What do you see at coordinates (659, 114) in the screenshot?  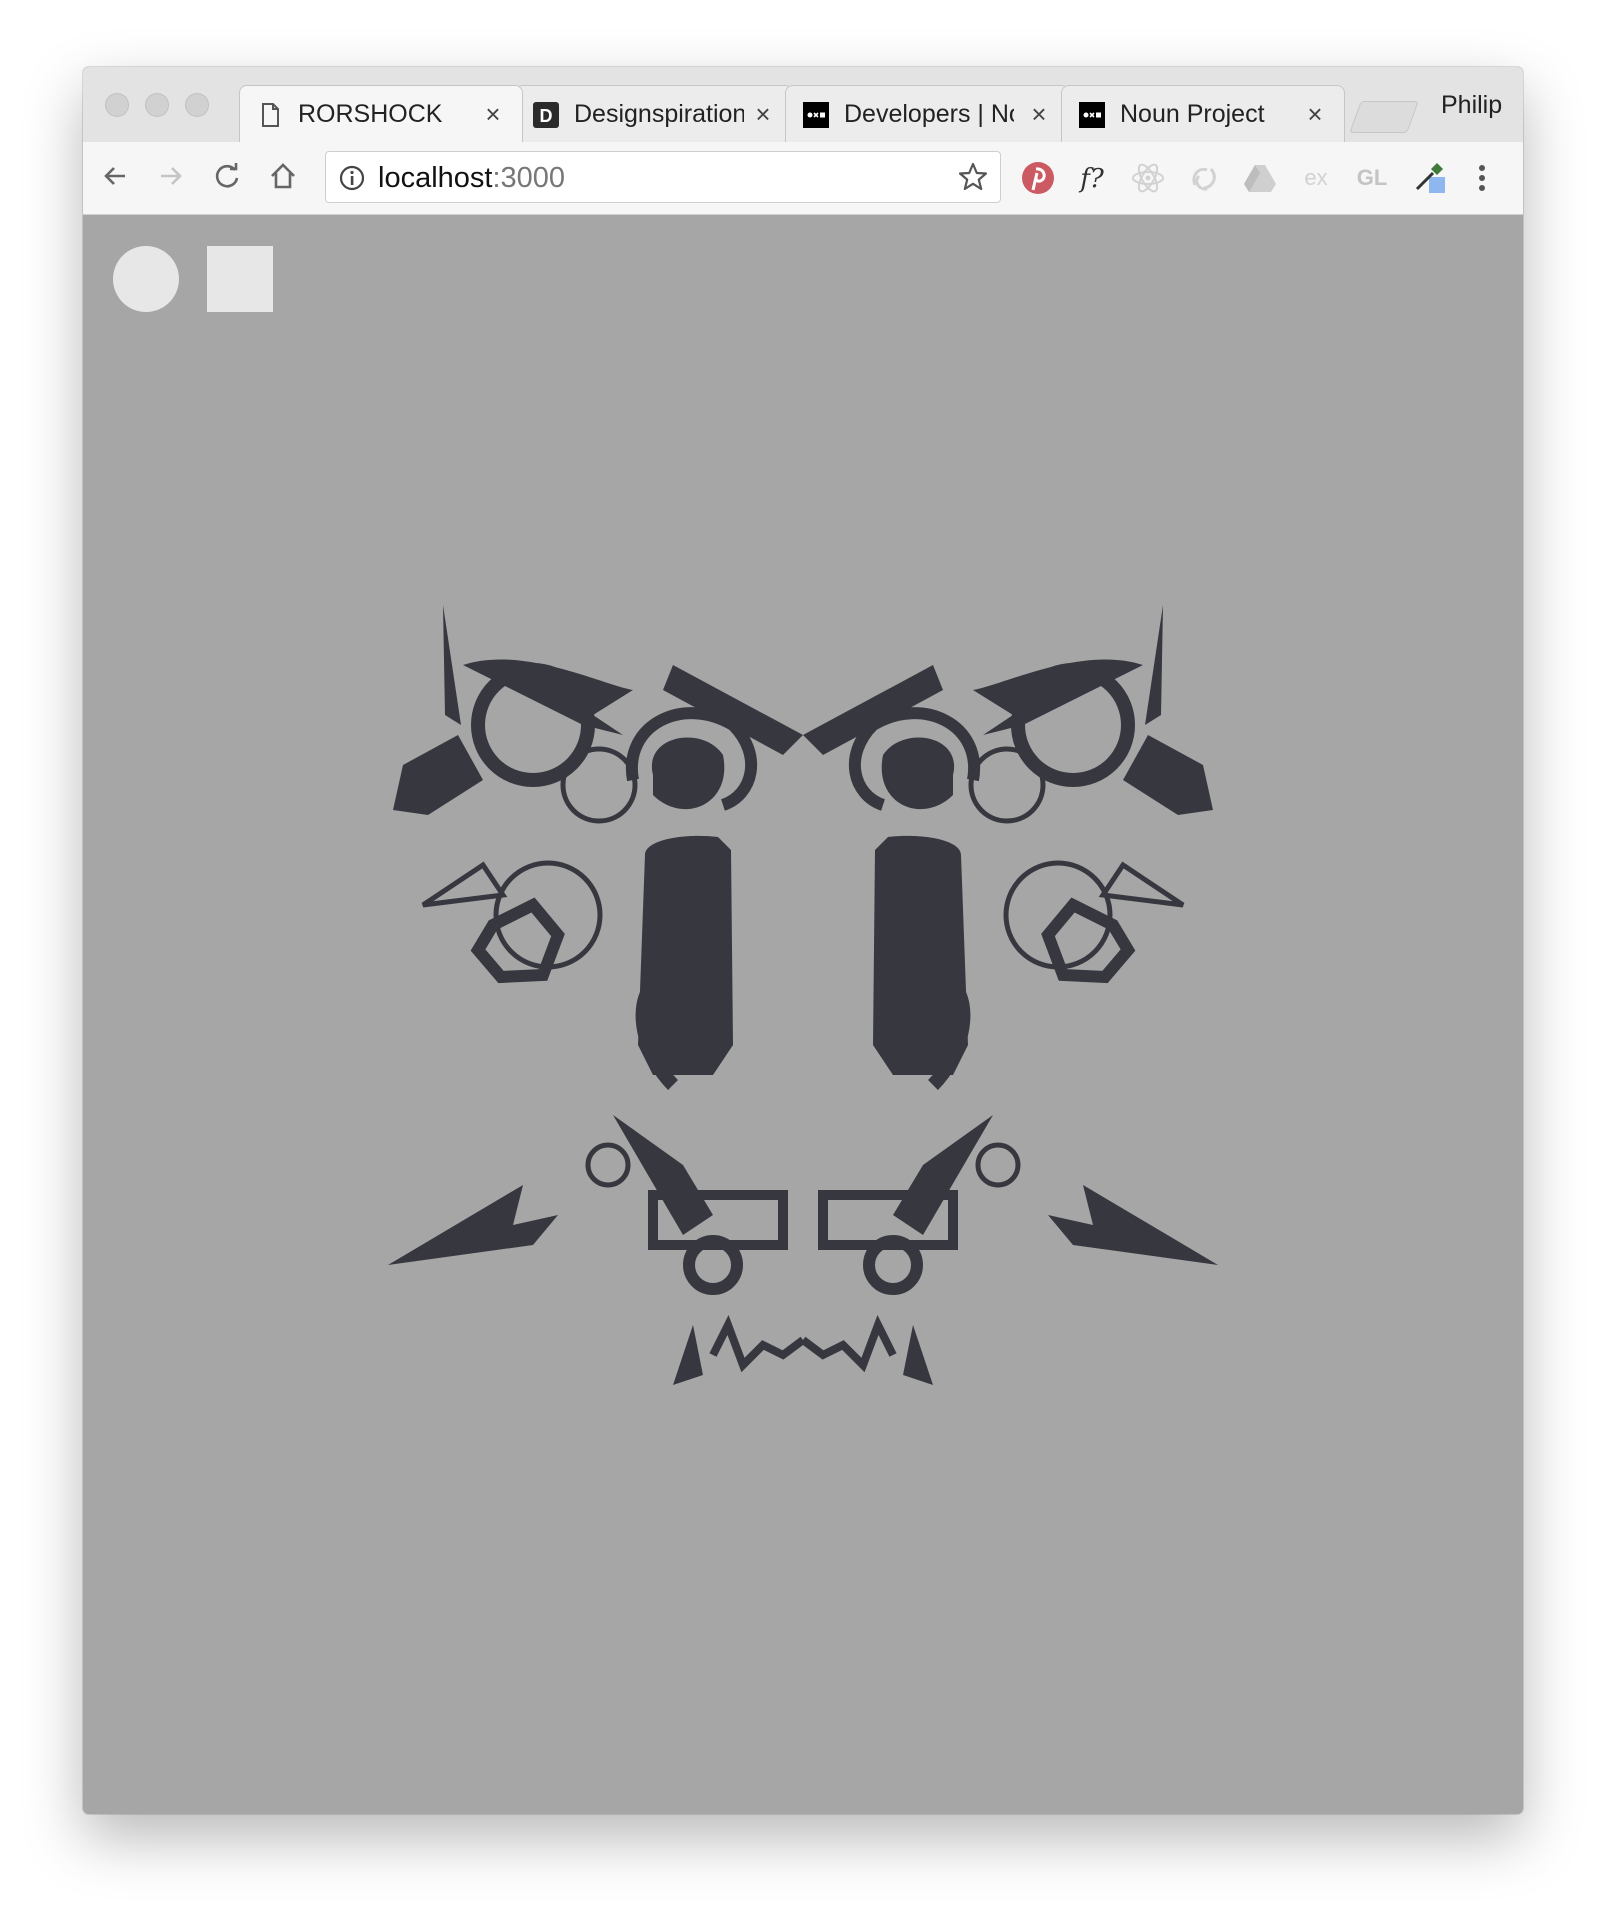 I see `tab-title: Designspiration` at bounding box center [659, 114].